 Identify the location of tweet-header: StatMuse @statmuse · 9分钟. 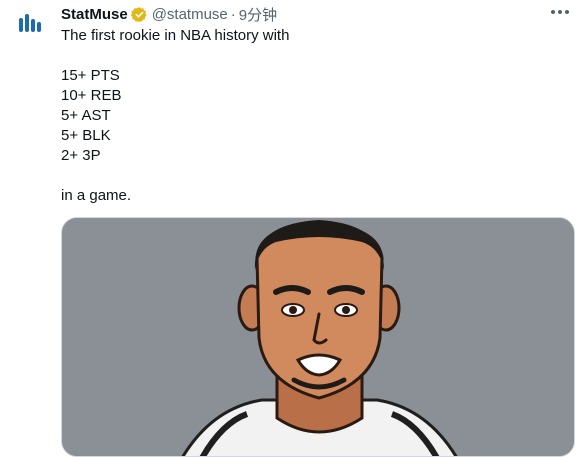
(315, 14).